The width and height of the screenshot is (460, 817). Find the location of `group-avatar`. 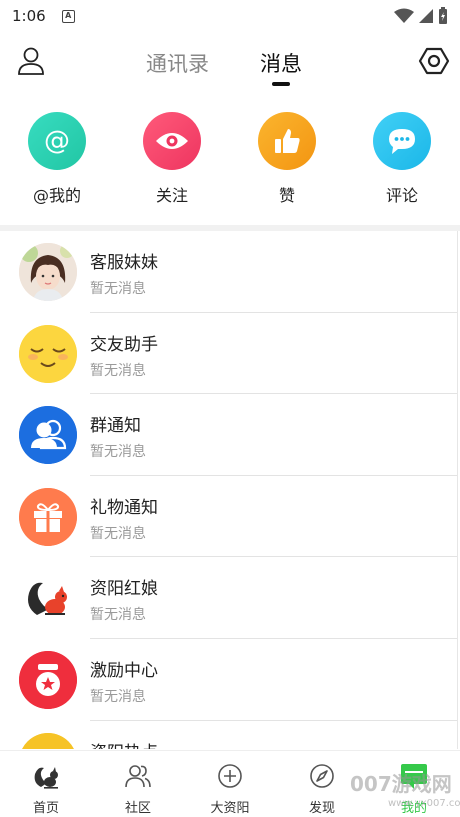

group-avatar is located at coordinates (48, 435).